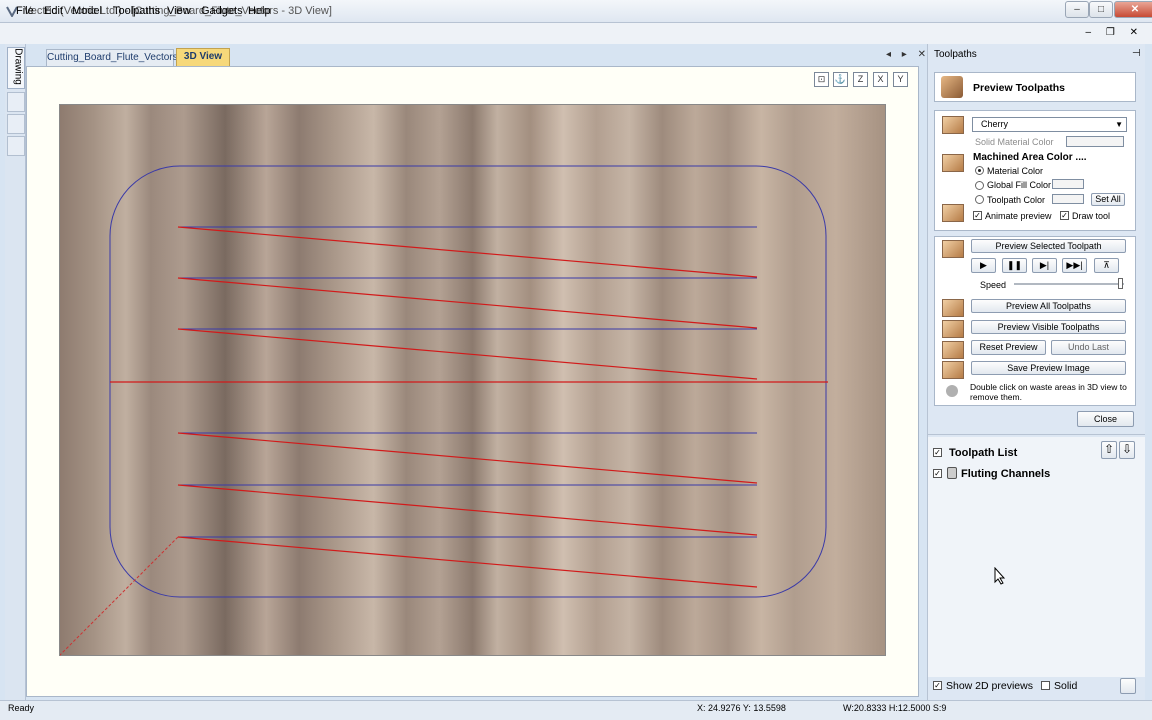 This screenshot has height=720, width=1152. I want to click on tab-navigation: ◂ ▸ ✕, so click(908, 54).